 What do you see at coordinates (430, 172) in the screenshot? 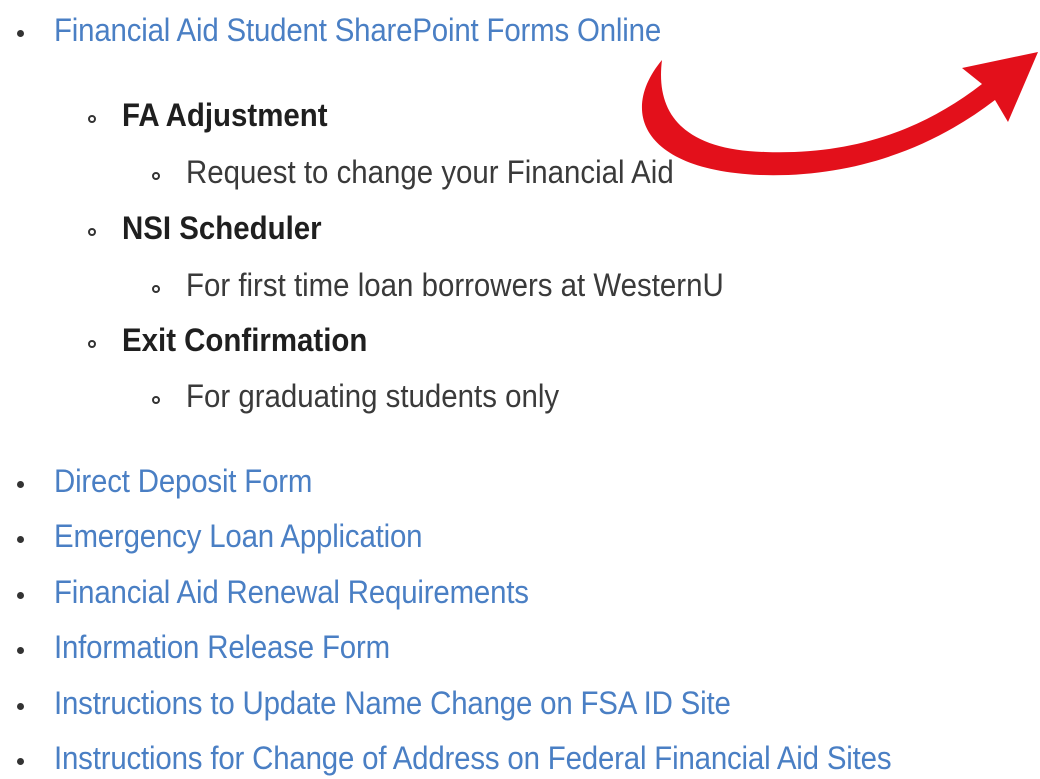
I see `subitem-description: Request to change your Financial Aid` at bounding box center [430, 172].